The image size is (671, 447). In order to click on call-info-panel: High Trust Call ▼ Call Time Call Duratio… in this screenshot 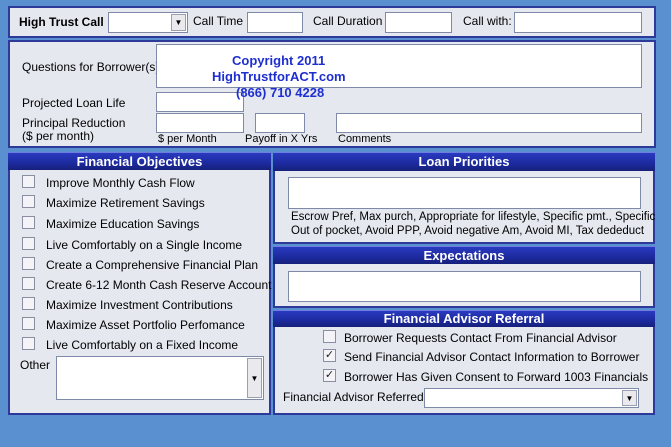, I will do `click(332, 22)`.